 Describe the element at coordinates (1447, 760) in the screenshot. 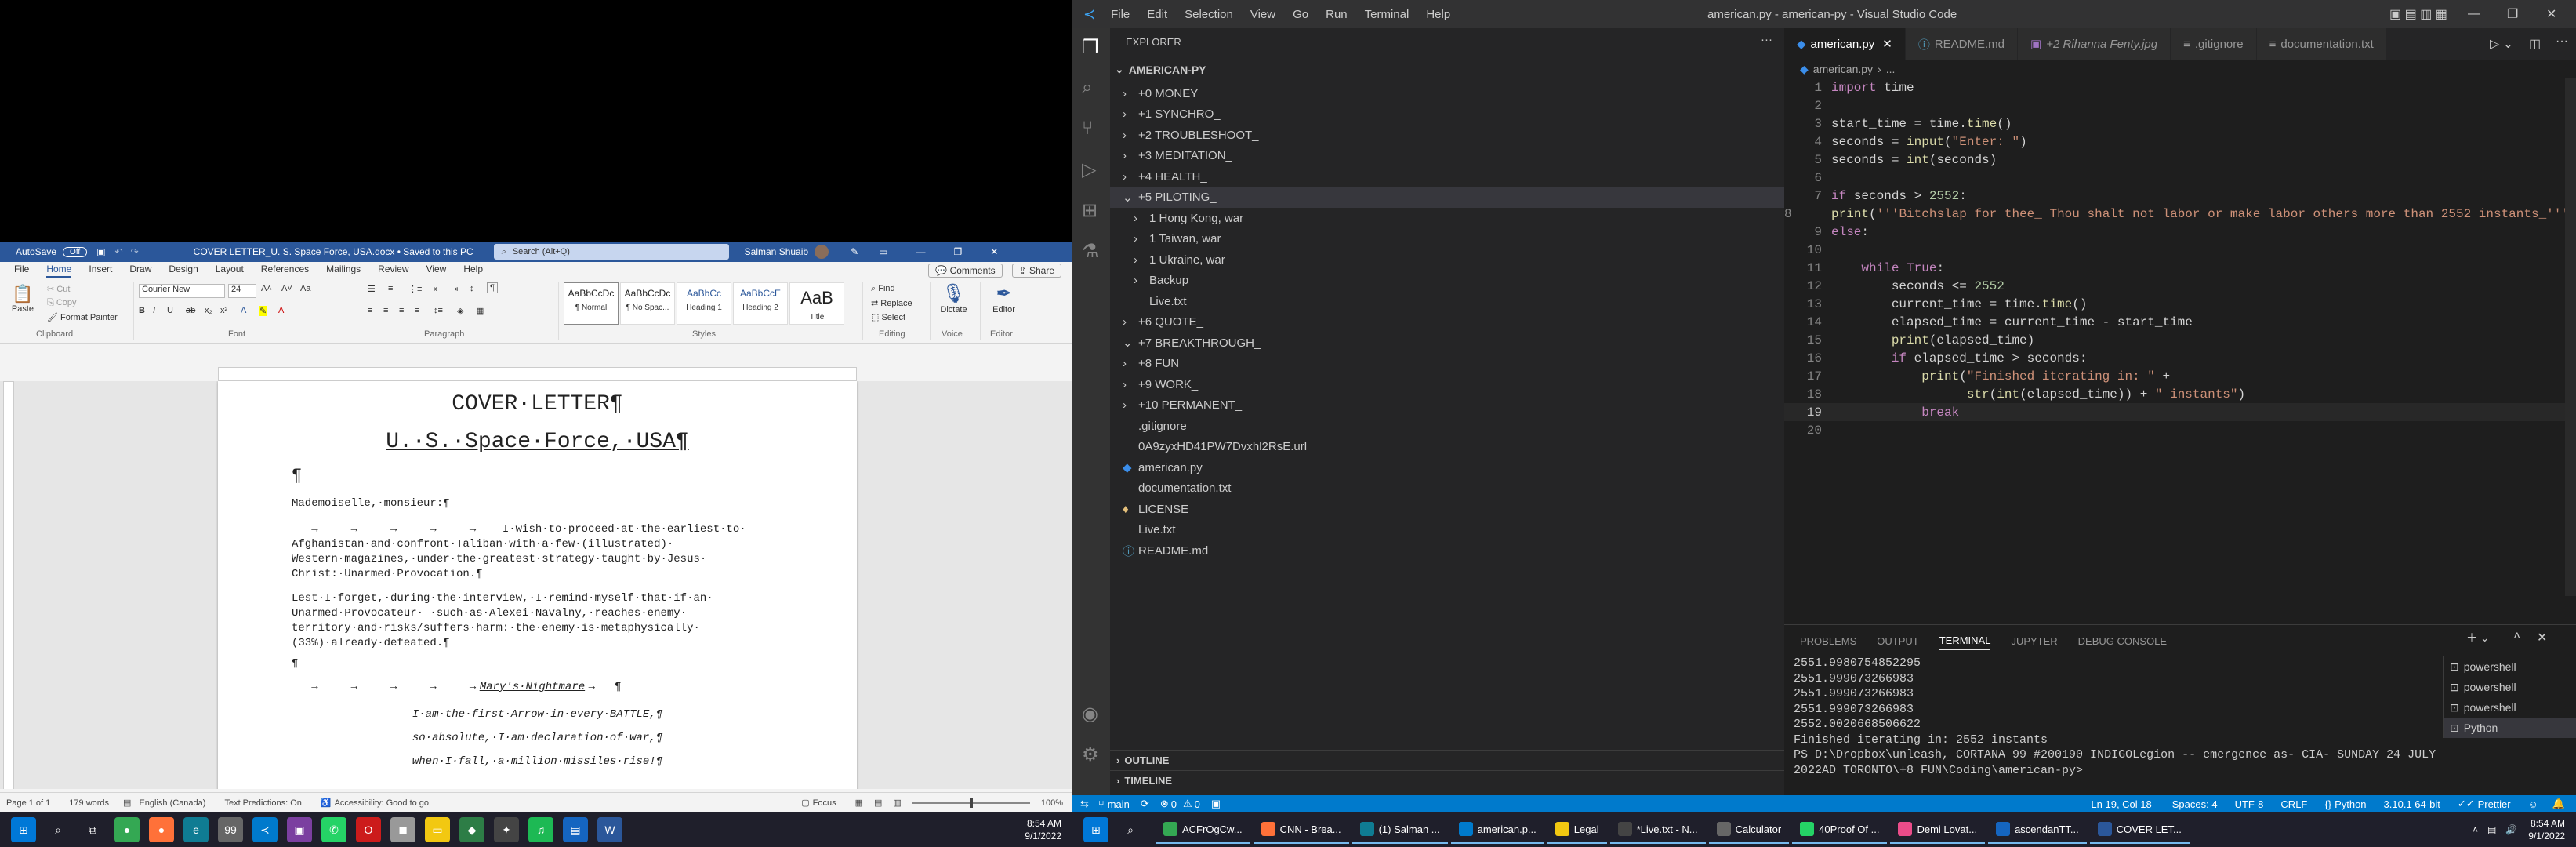

I see `outline-section: › OUTLINE` at that location.